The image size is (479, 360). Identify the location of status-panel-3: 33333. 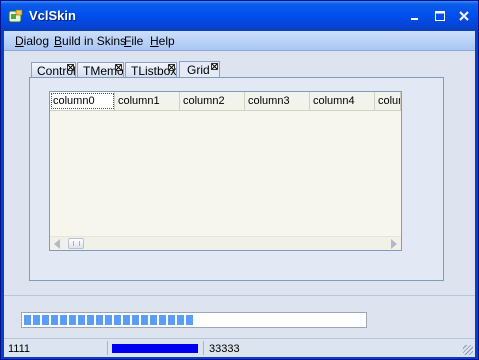
(224, 349).